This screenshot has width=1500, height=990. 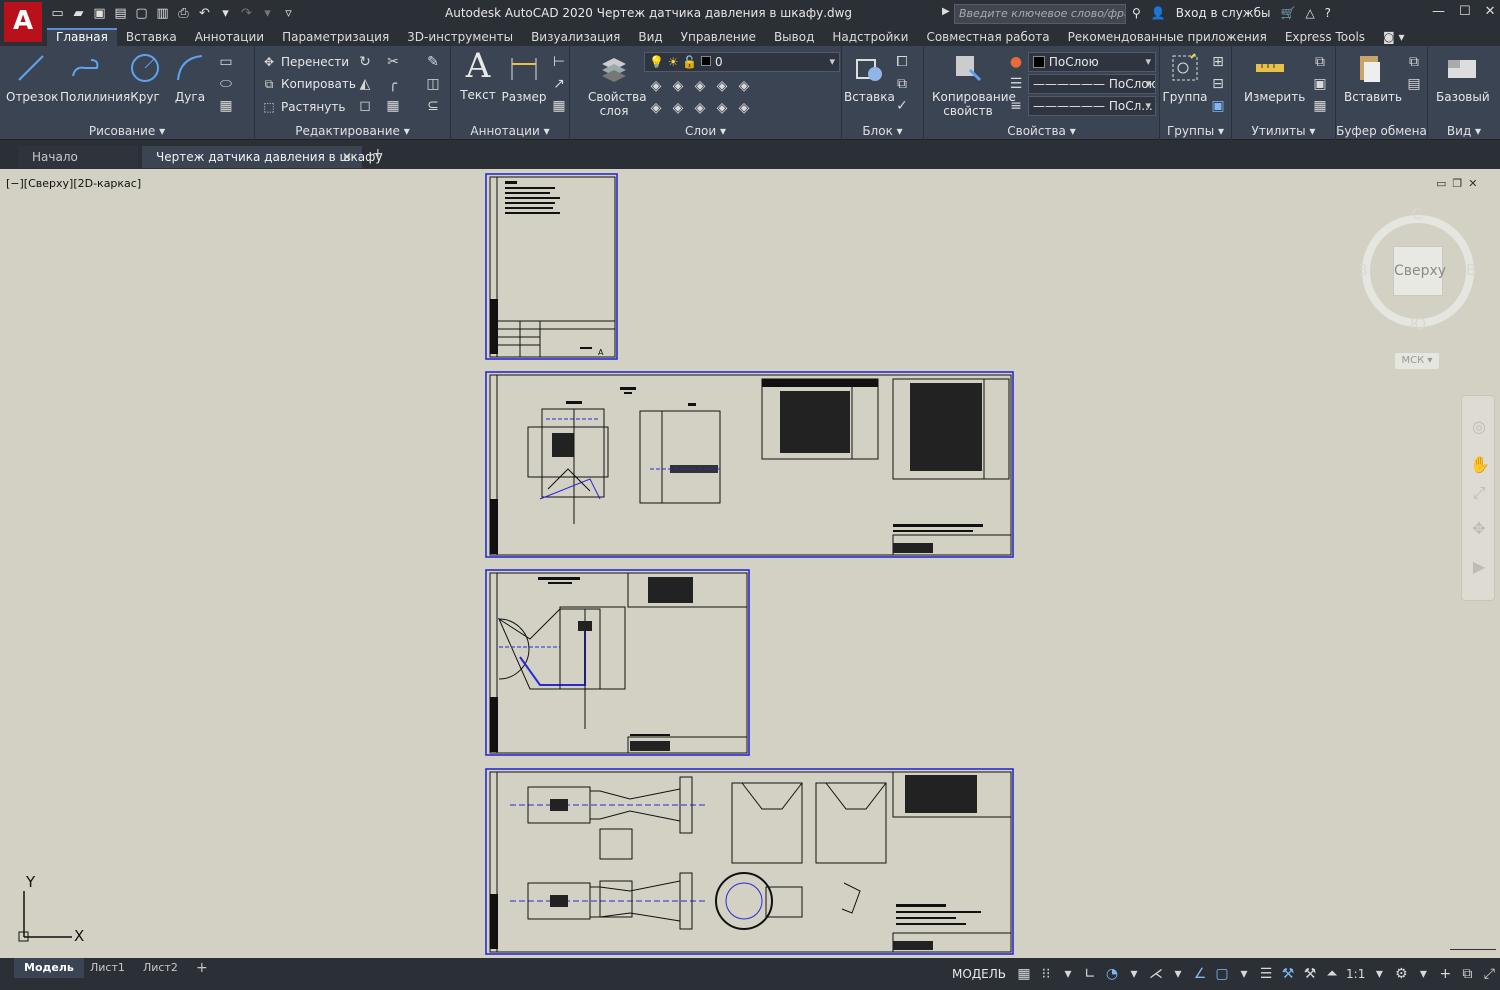 What do you see at coordinates (1287, 13) in the screenshot?
I see `cart-icon: 🛒` at bounding box center [1287, 13].